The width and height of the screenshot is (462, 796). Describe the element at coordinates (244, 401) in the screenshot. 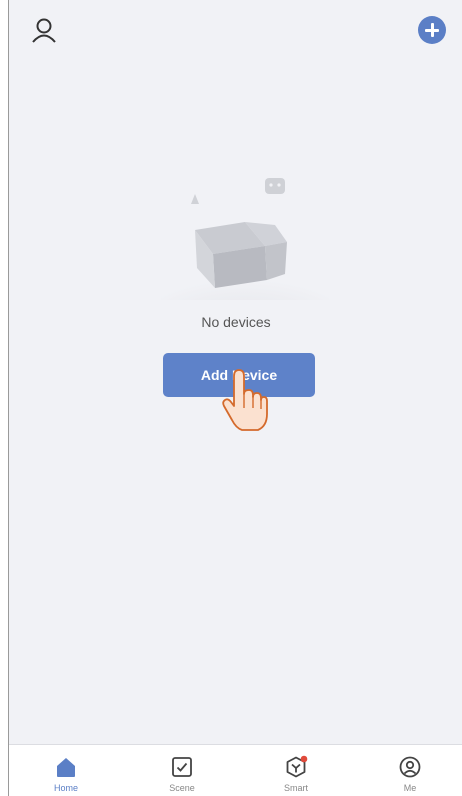

I see `pointing-hand-icon` at that location.